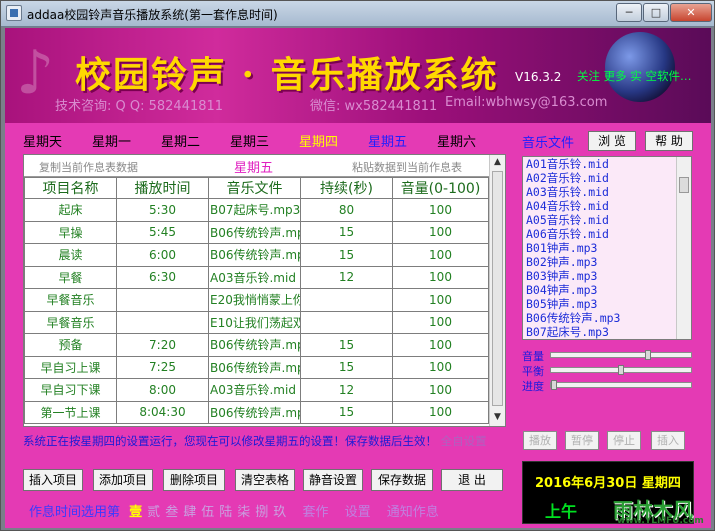 This screenshot has height=531, width=715. What do you see at coordinates (582, 440) in the screenshot?
I see `pause-button: 暂停` at bounding box center [582, 440].